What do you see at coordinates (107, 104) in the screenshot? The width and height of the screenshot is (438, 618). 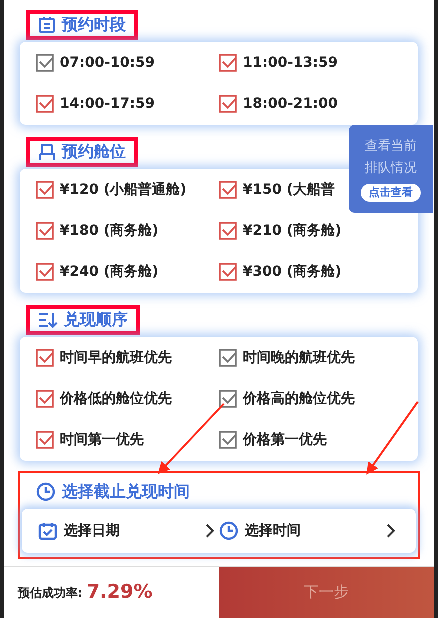 I see `option-label: 14:00-17:59` at bounding box center [107, 104].